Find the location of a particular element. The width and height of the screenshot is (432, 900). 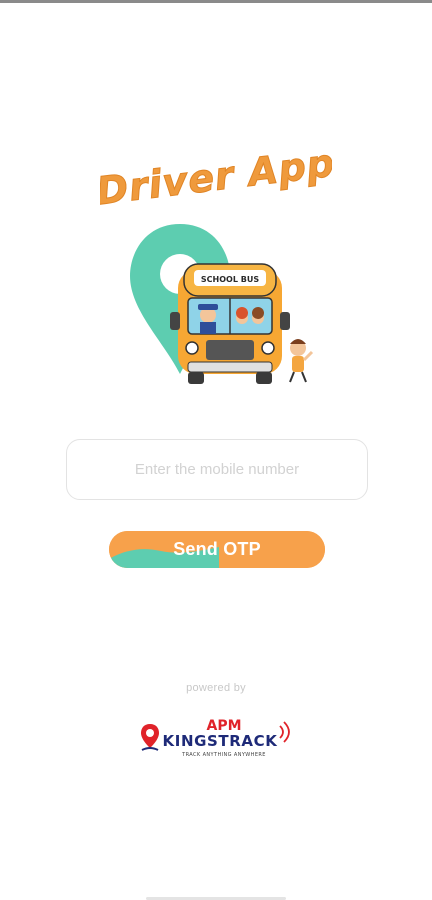

school-bus-icon: SCHOOL BUS is located at coordinates (230, 323).